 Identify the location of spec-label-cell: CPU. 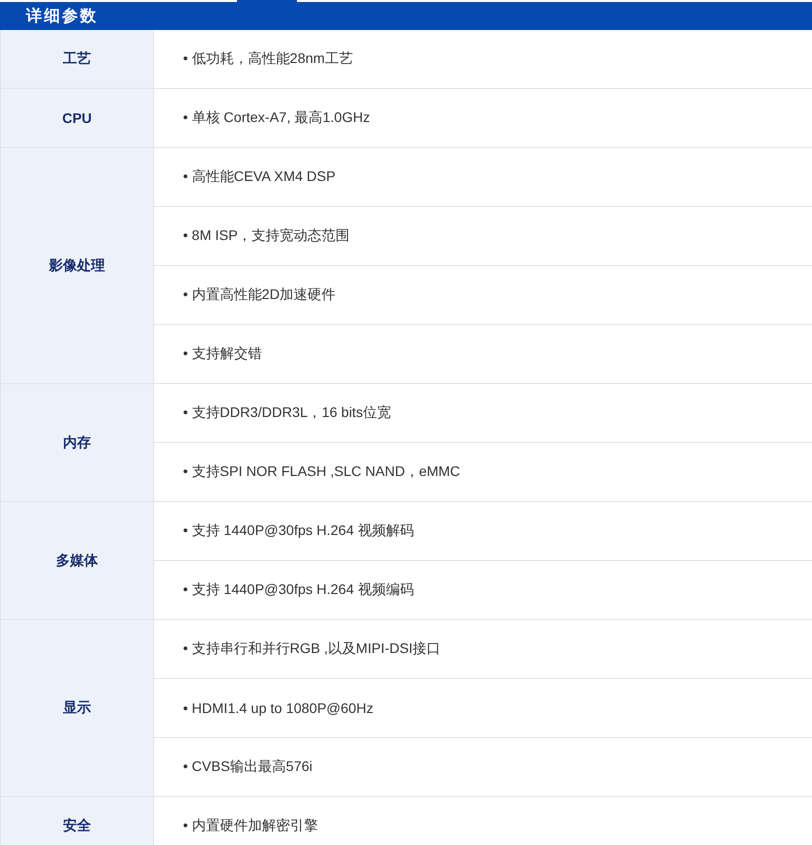
(77, 118).